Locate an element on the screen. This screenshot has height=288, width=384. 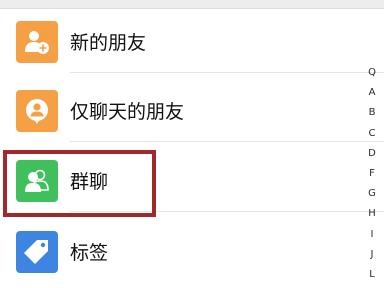
index-letter: I is located at coordinates (372, 235).